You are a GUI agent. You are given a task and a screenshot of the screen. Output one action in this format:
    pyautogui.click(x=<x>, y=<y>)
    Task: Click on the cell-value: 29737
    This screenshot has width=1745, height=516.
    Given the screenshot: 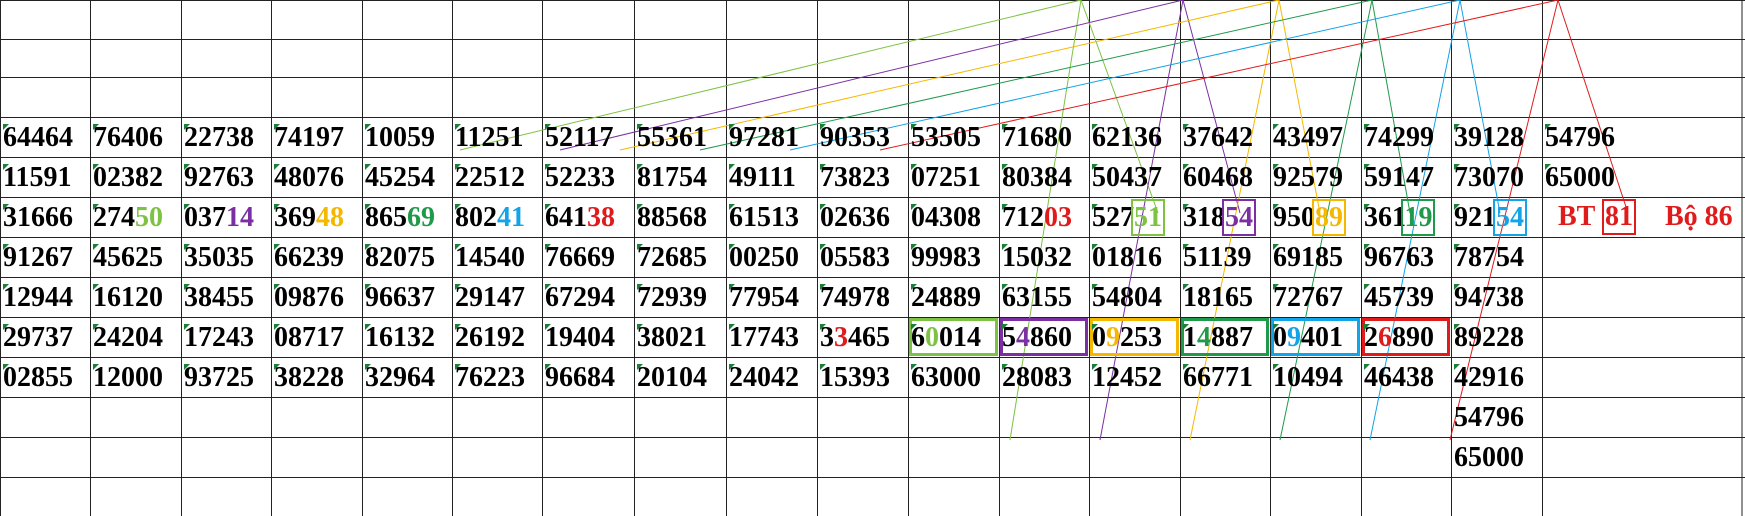 What is the action you would take?
    pyautogui.click(x=38, y=337)
    